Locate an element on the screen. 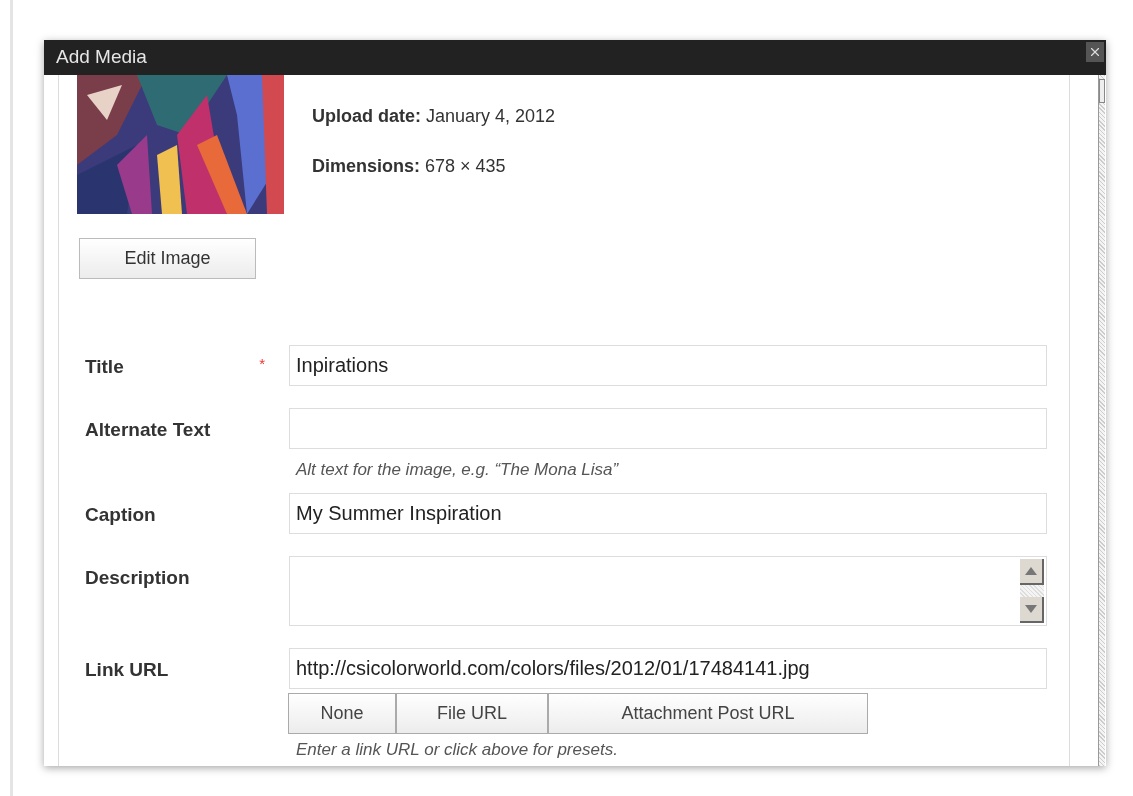  link-preset-button: File URL is located at coordinates (472, 713).